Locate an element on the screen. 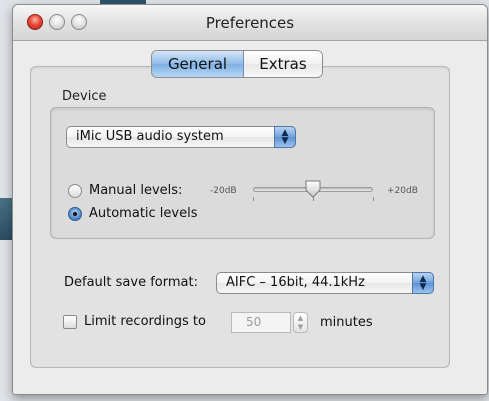 Image resolution: width=489 pixels, height=401 pixels. slider-min-label: -20dB is located at coordinates (223, 191).